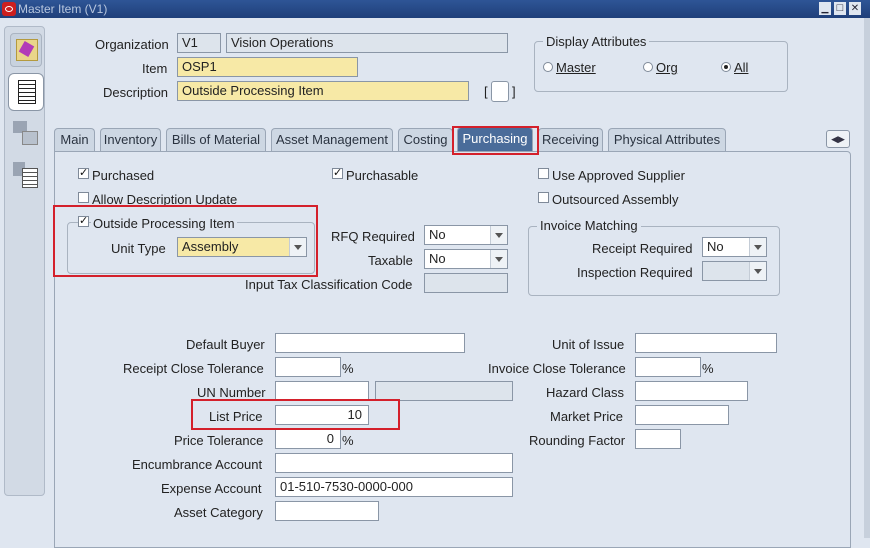  Describe the element at coordinates (164, 223) in the screenshot. I see `outside-processing-item-label: Outside Processing Item` at that location.